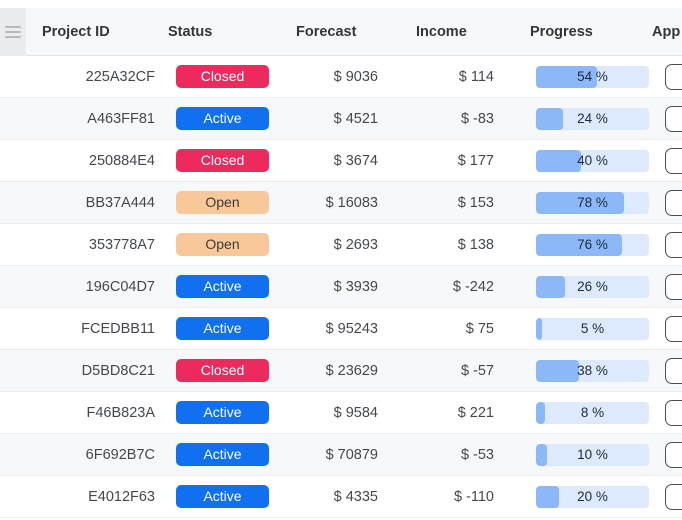  What do you see at coordinates (341, 497) in the screenshot?
I see `table-row: E4012F63 Active $ 4335 $ -110 20 %` at bounding box center [341, 497].